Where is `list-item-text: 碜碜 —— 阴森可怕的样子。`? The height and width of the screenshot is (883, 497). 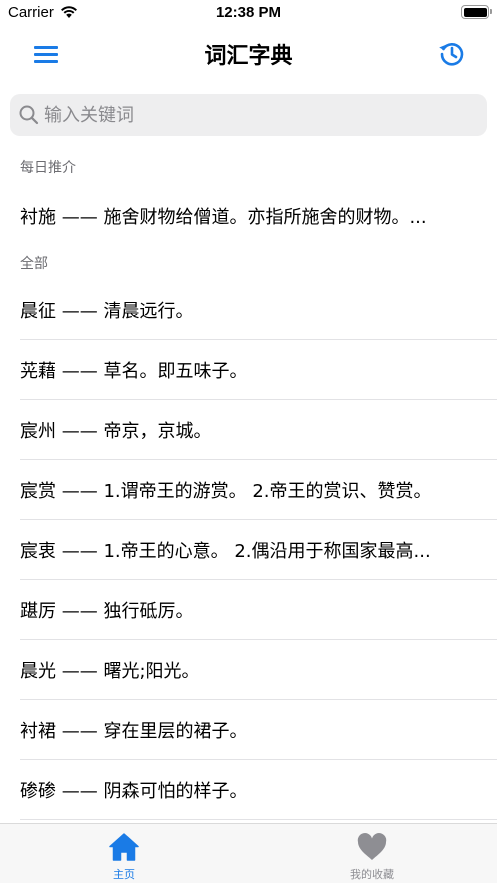
list-item-text: 碜碜 —— 阴森可怕的样子。 is located at coordinates (134, 791).